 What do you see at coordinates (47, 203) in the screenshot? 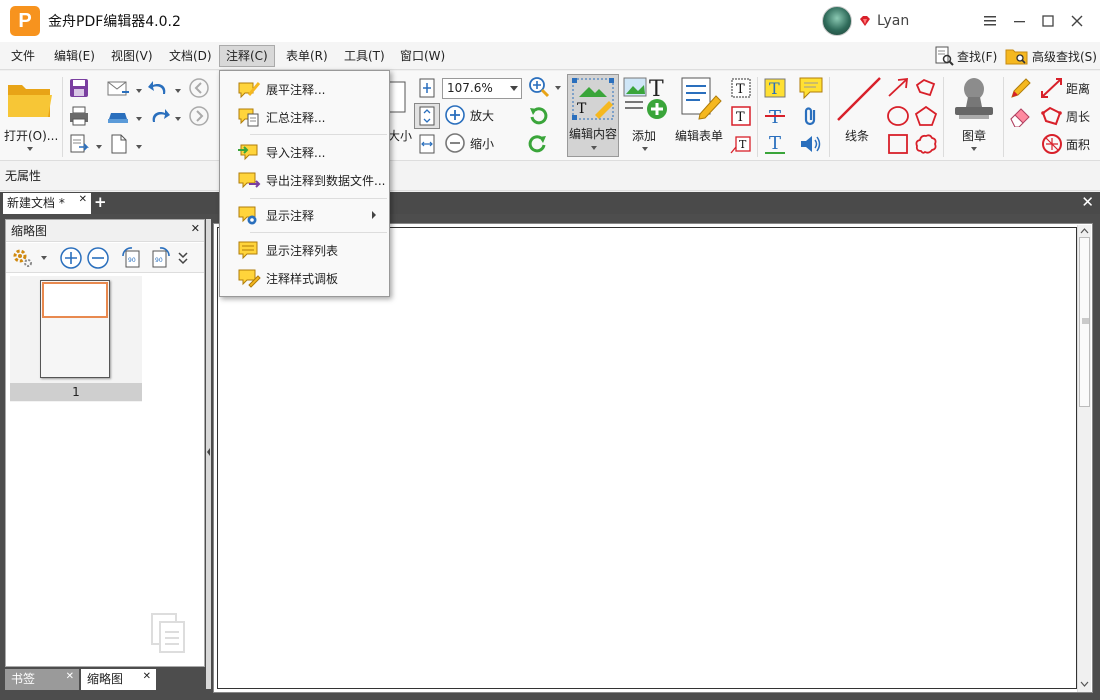
I see `document-tab: 新建文档 * ✕` at bounding box center [47, 203].